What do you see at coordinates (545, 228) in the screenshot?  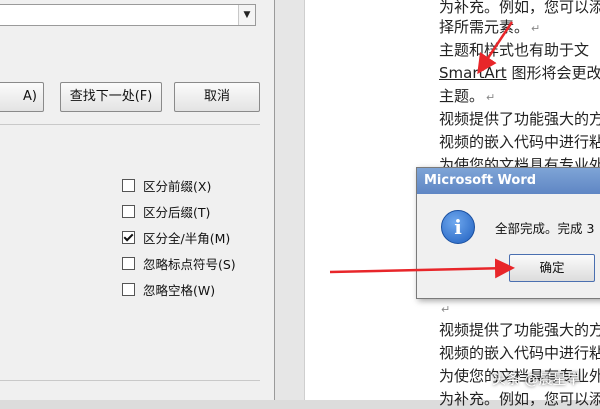 I see `message-text: 全部完成。完成 3` at bounding box center [545, 228].